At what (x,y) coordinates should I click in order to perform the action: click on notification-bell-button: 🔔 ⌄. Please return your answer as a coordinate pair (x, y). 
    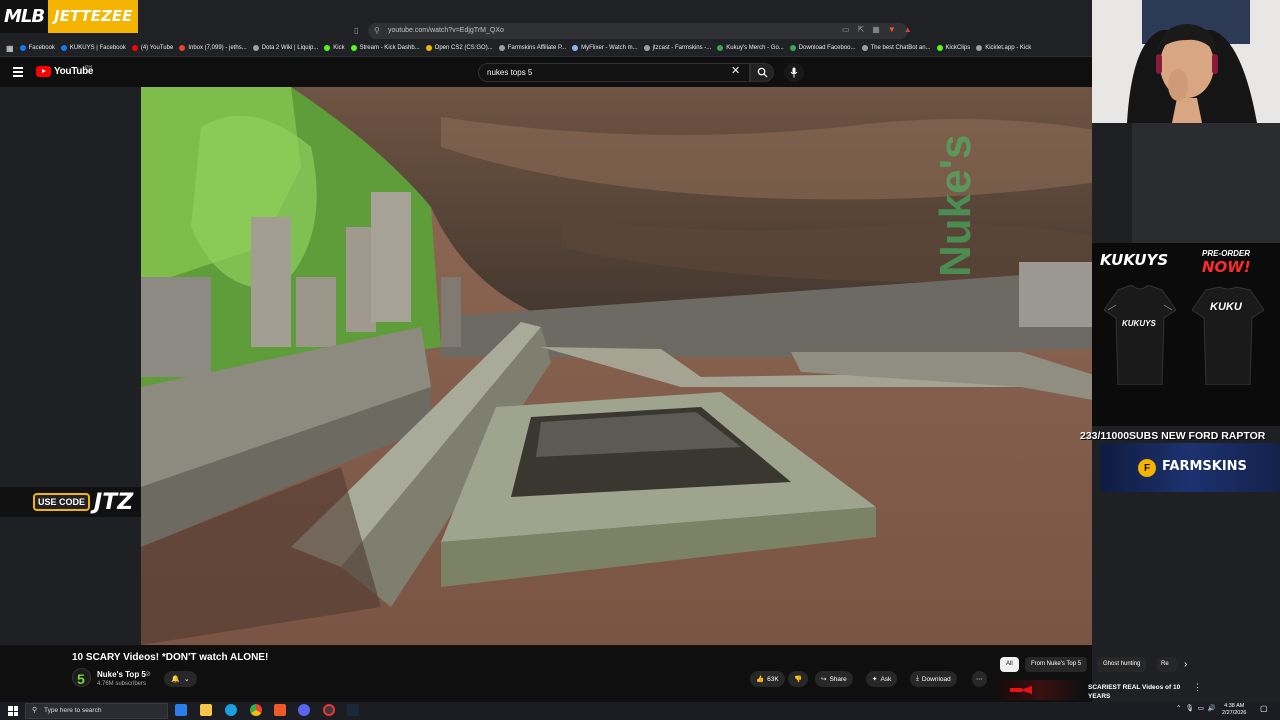
    Looking at the image, I should click on (180, 679).